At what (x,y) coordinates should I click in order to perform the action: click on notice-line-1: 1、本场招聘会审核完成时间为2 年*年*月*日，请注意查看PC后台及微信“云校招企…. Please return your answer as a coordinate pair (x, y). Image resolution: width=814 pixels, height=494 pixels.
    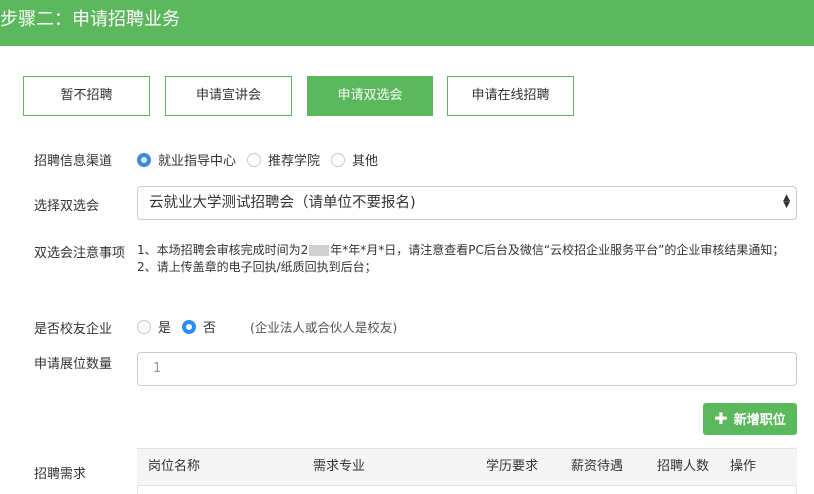
    Looking at the image, I should click on (470, 250).